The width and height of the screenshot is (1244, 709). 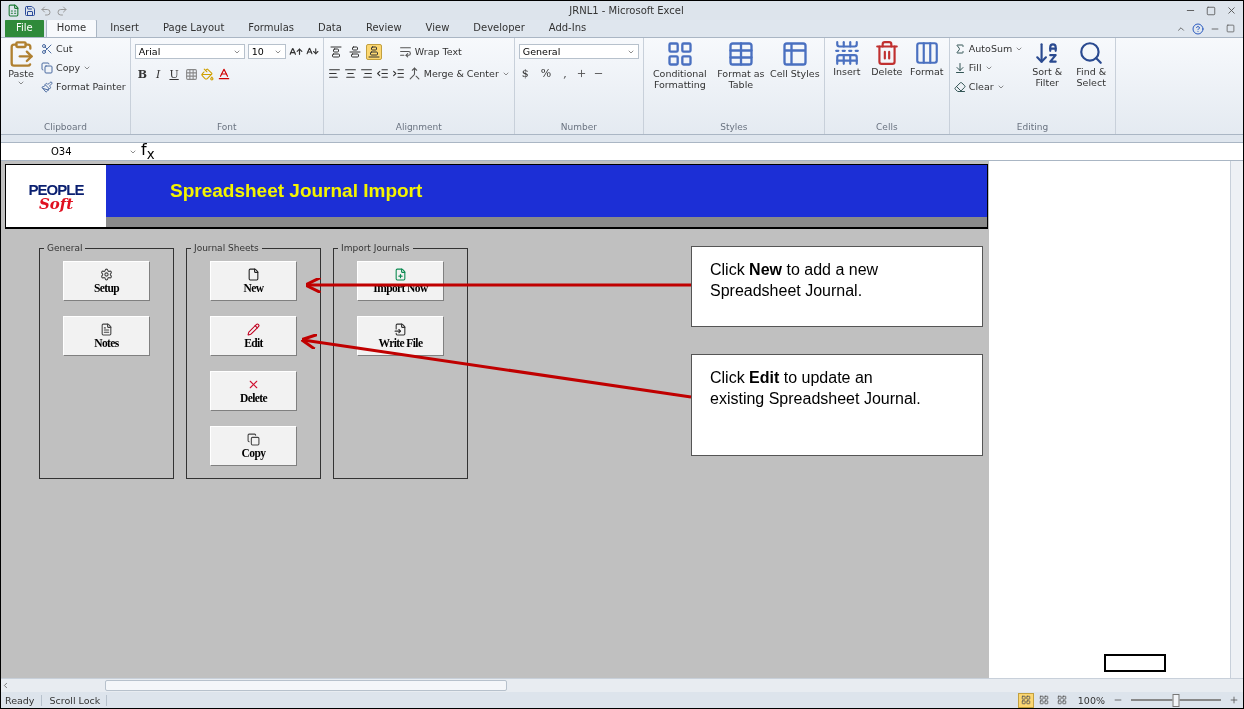 What do you see at coordinates (5, 685) in the screenshot?
I see `scroll-left-icon` at bounding box center [5, 685].